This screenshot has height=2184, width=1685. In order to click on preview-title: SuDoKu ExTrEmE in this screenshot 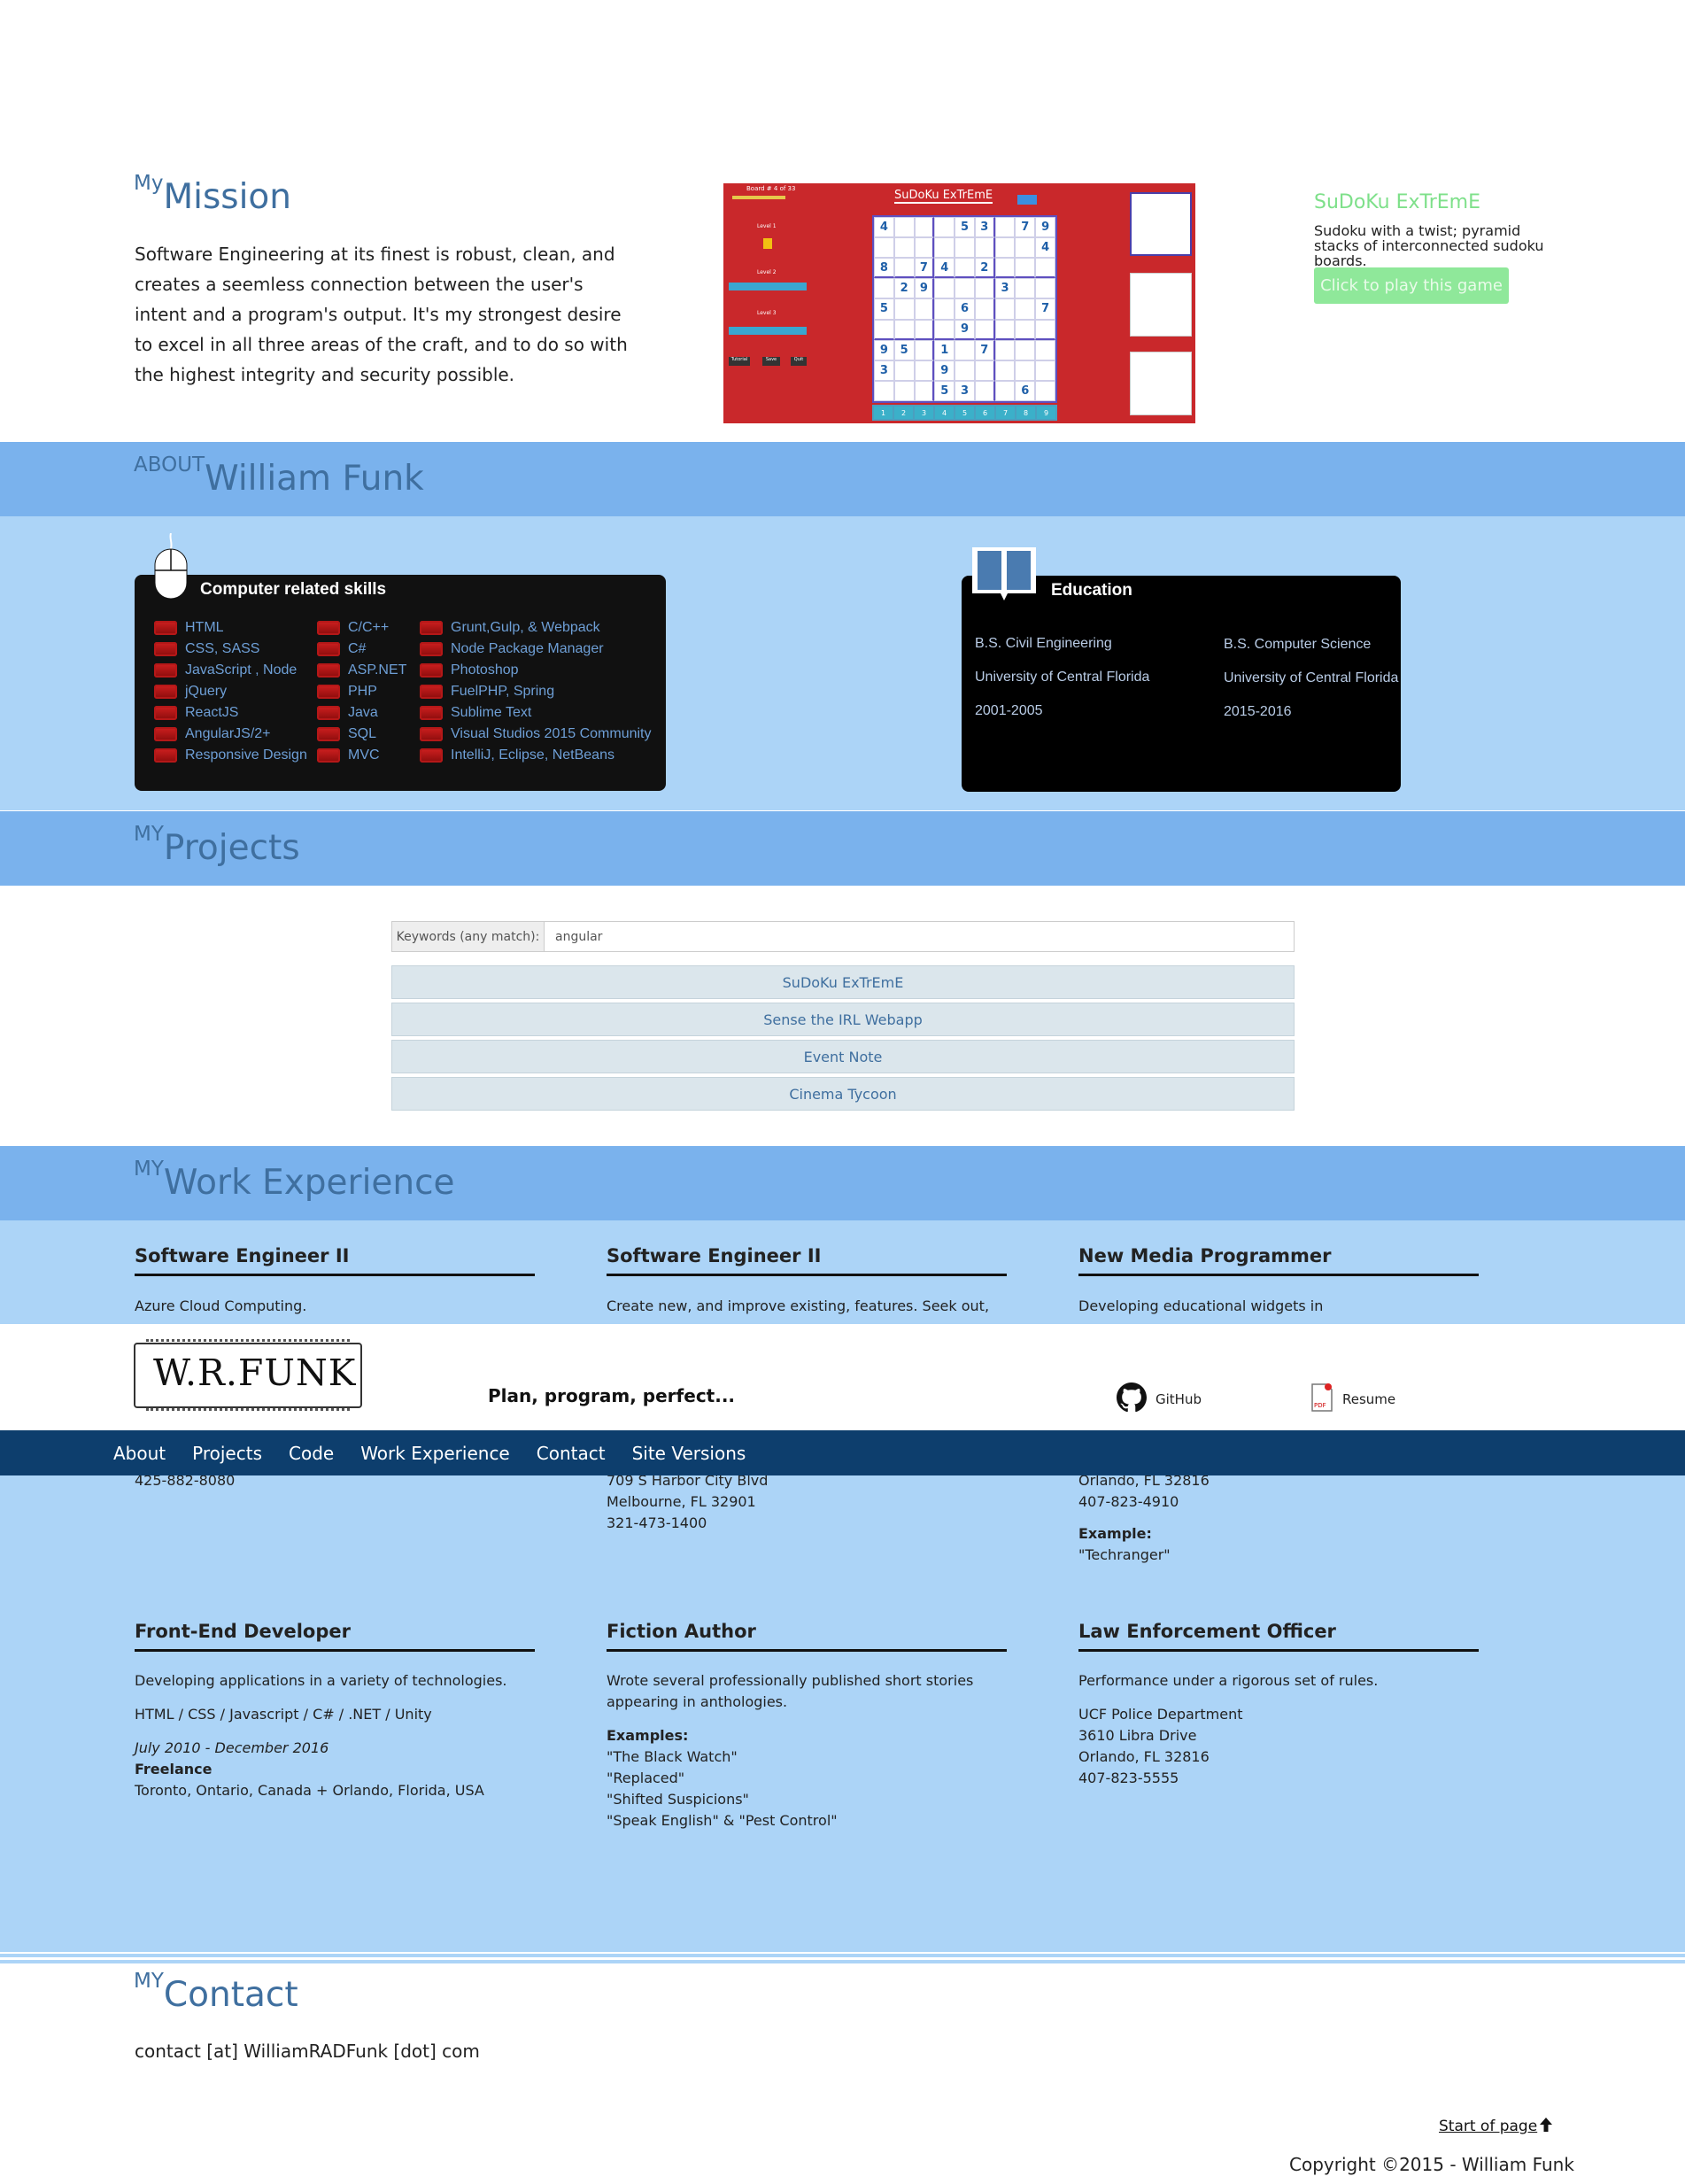, I will do `click(943, 196)`.